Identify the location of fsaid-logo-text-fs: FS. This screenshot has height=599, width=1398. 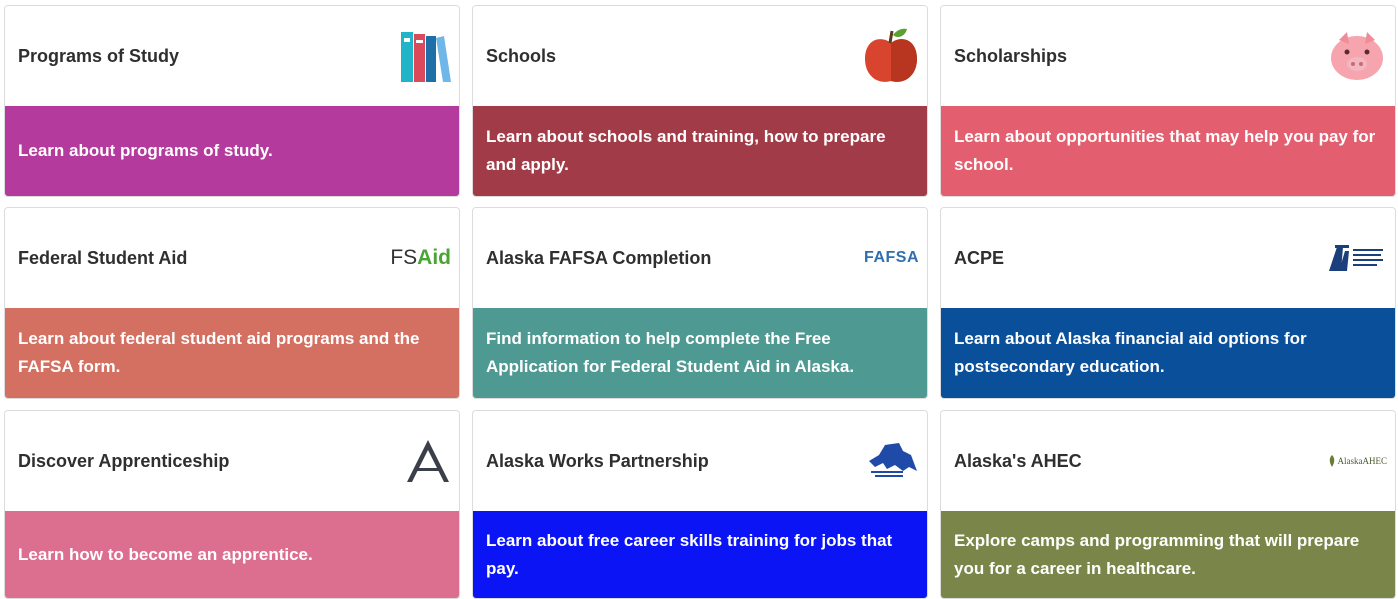
(404, 257).